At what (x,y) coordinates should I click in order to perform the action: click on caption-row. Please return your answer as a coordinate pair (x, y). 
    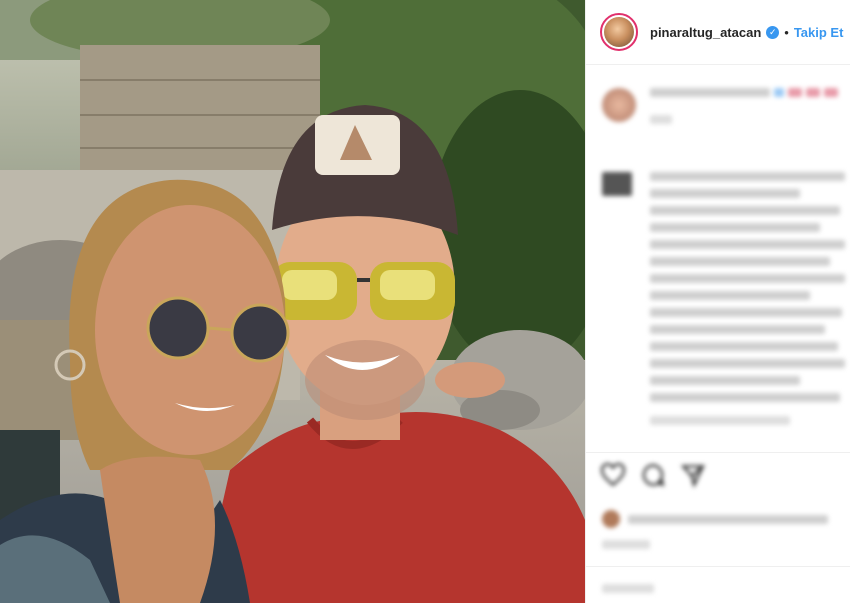
    Looking at the image, I should click on (721, 110).